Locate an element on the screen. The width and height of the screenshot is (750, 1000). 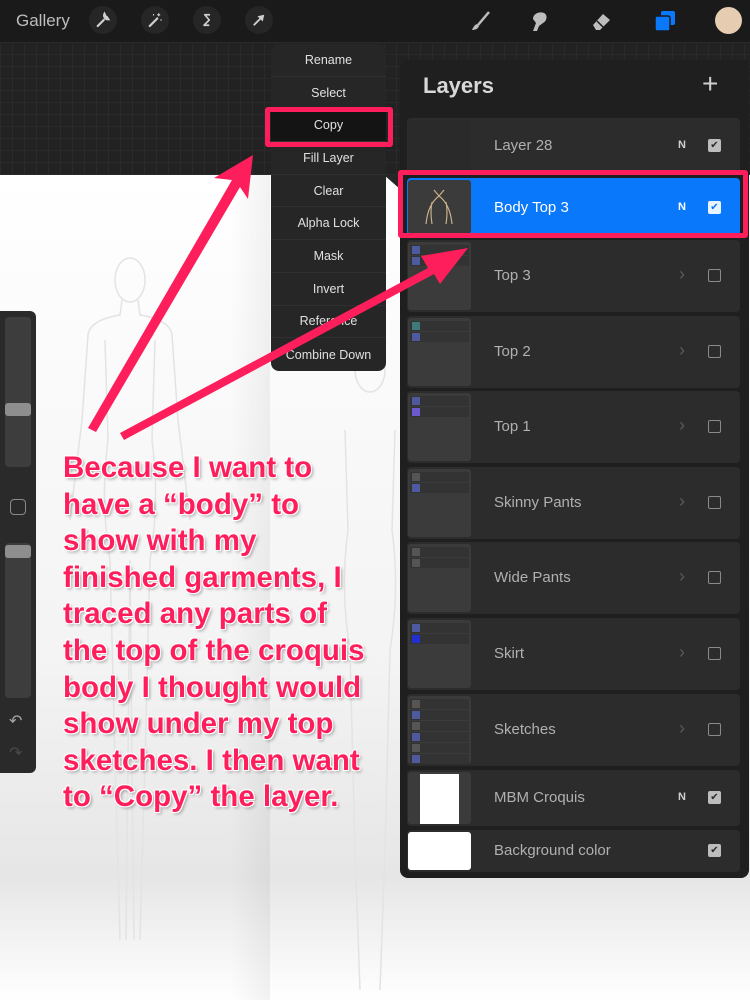
transform-button is located at coordinates (259, 20).